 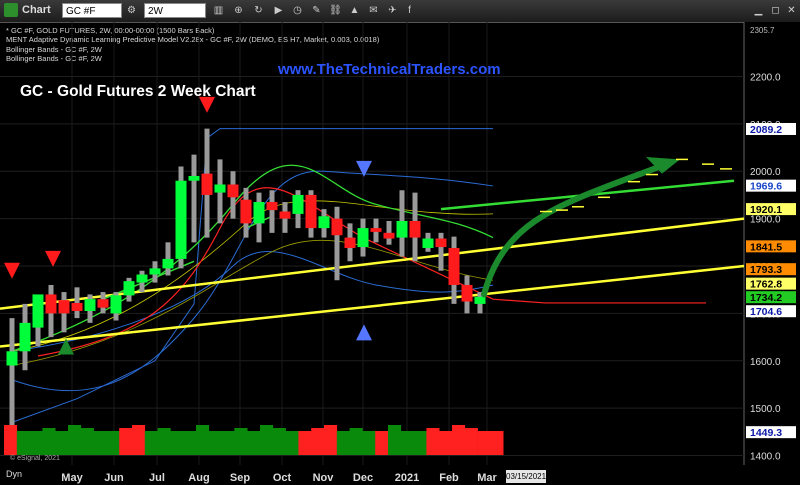 What do you see at coordinates (766, 210) in the screenshot?
I see `price-flag-label: 1920.1` at bounding box center [766, 210].